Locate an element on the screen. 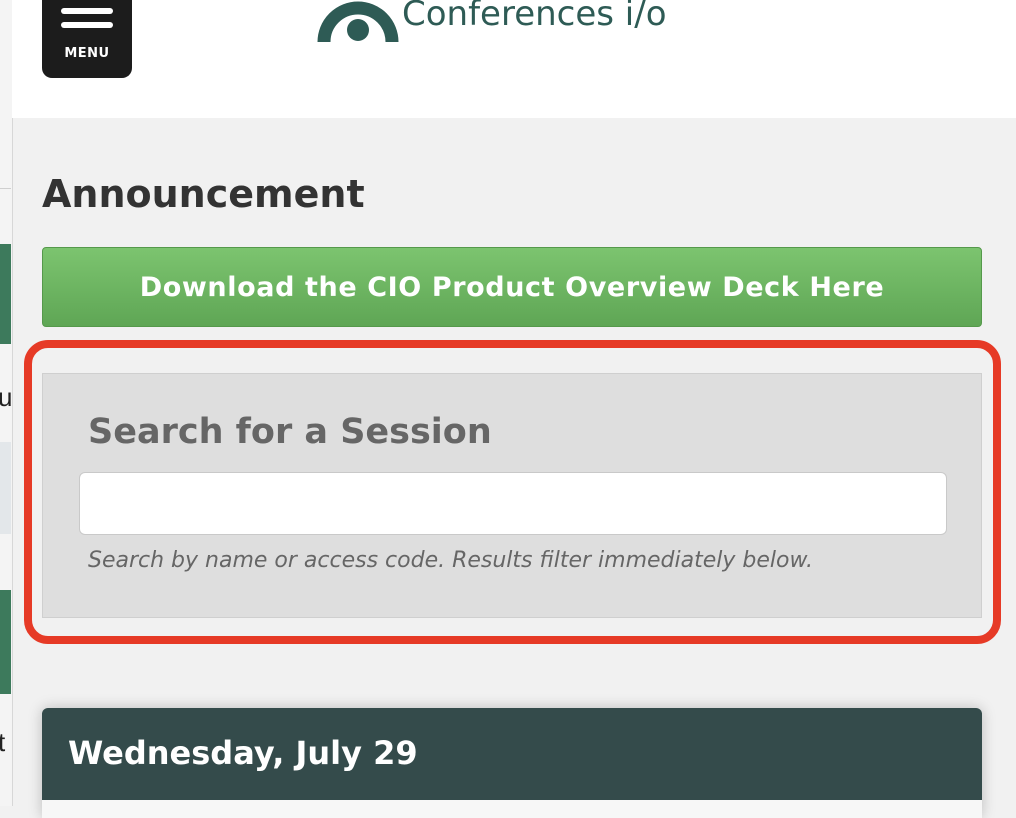 Image resolution: width=1016 pixels, height=818 pixels. background-text-fragment: u is located at coordinates (6, 397).